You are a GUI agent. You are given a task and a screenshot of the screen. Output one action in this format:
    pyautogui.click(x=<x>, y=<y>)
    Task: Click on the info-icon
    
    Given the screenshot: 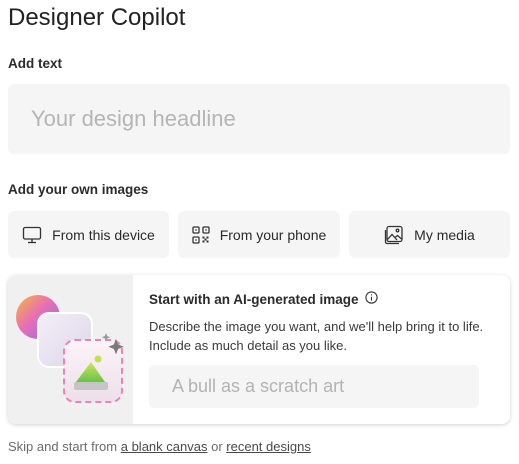 What is the action you would take?
    pyautogui.click(x=371, y=299)
    